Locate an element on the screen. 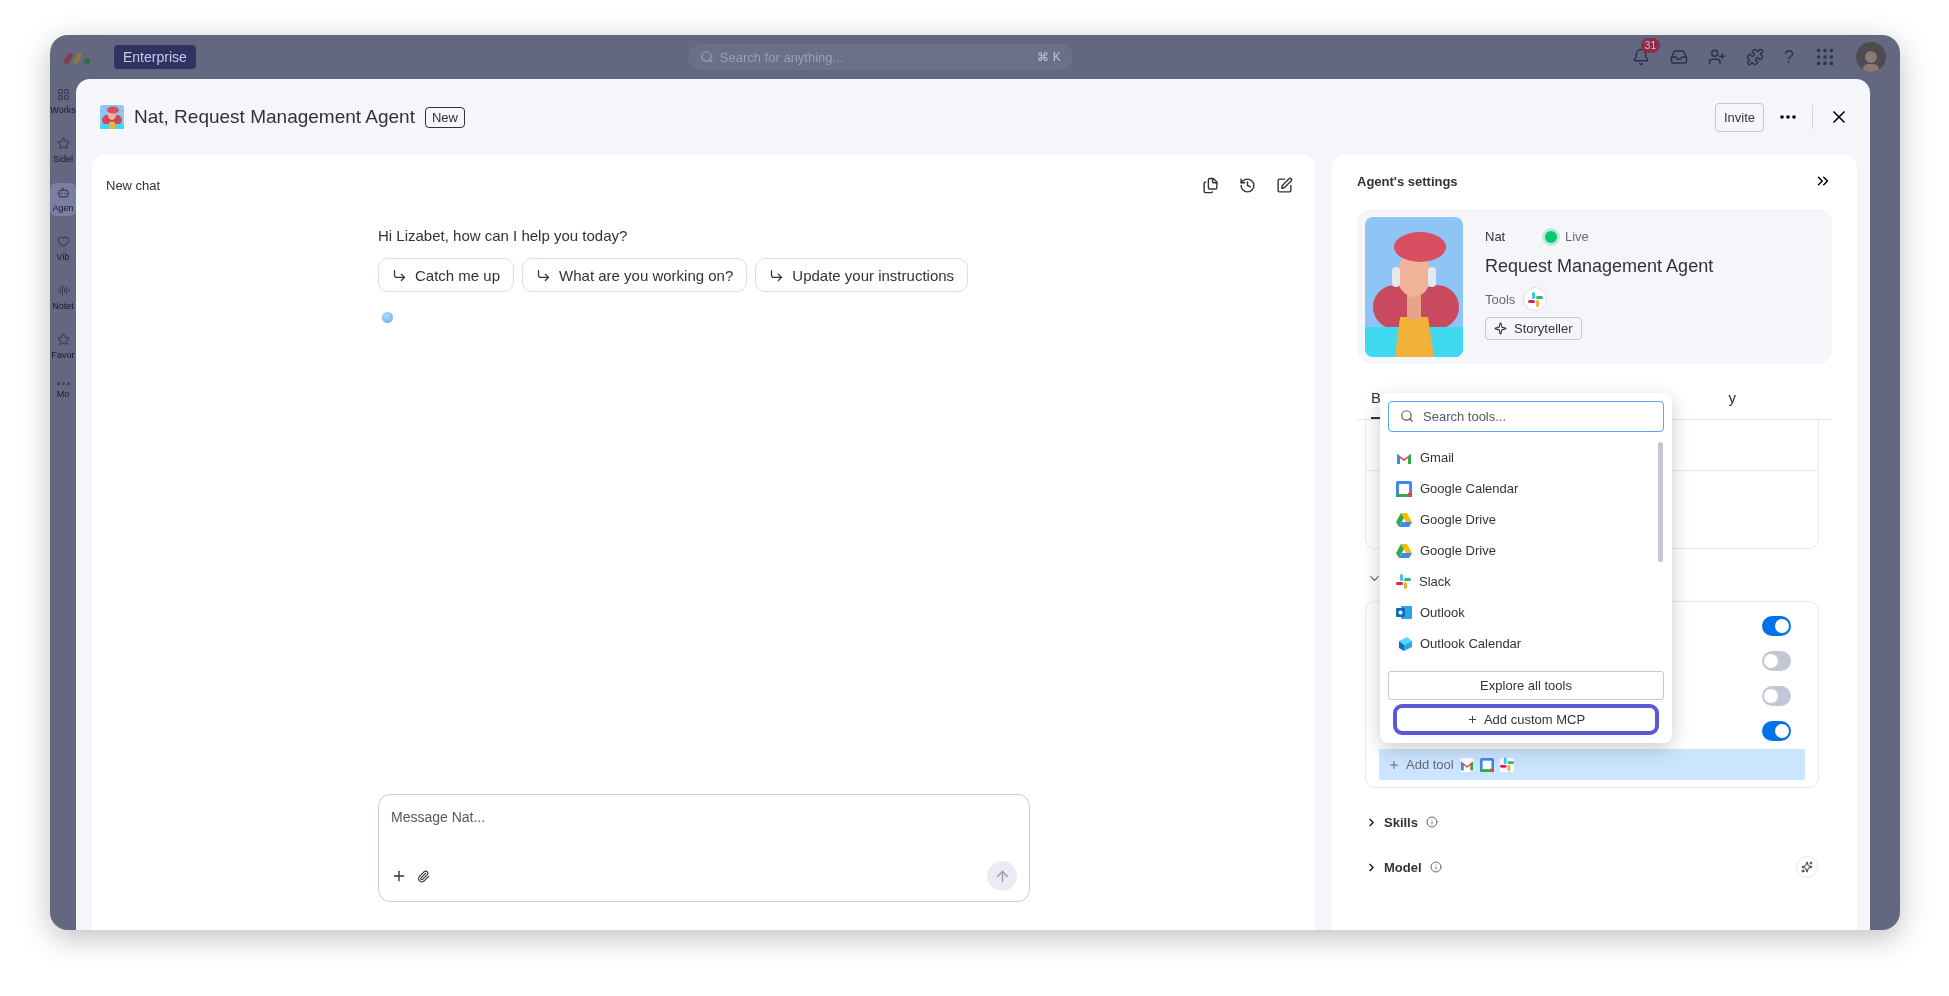 This screenshot has width=1949, height=996. copy-button is located at coordinates (1210, 185).